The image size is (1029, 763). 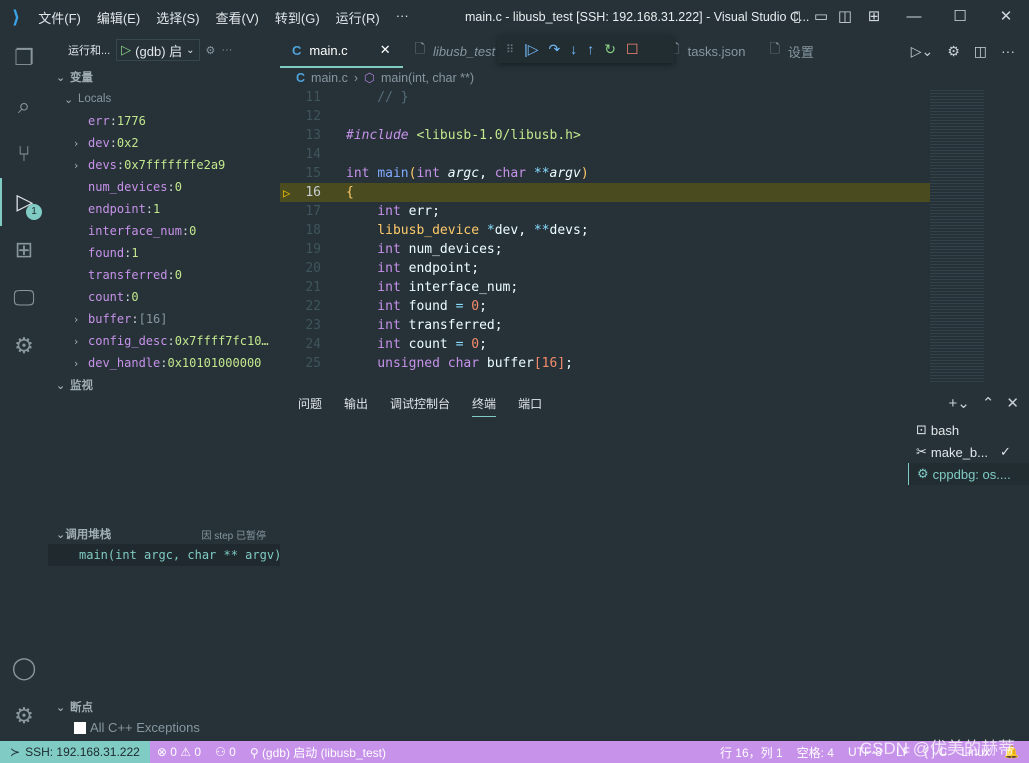 What do you see at coordinates (164, 77) in the screenshot?
I see `variables-section-header: ⌄ 变量` at bounding box center [164, 77].